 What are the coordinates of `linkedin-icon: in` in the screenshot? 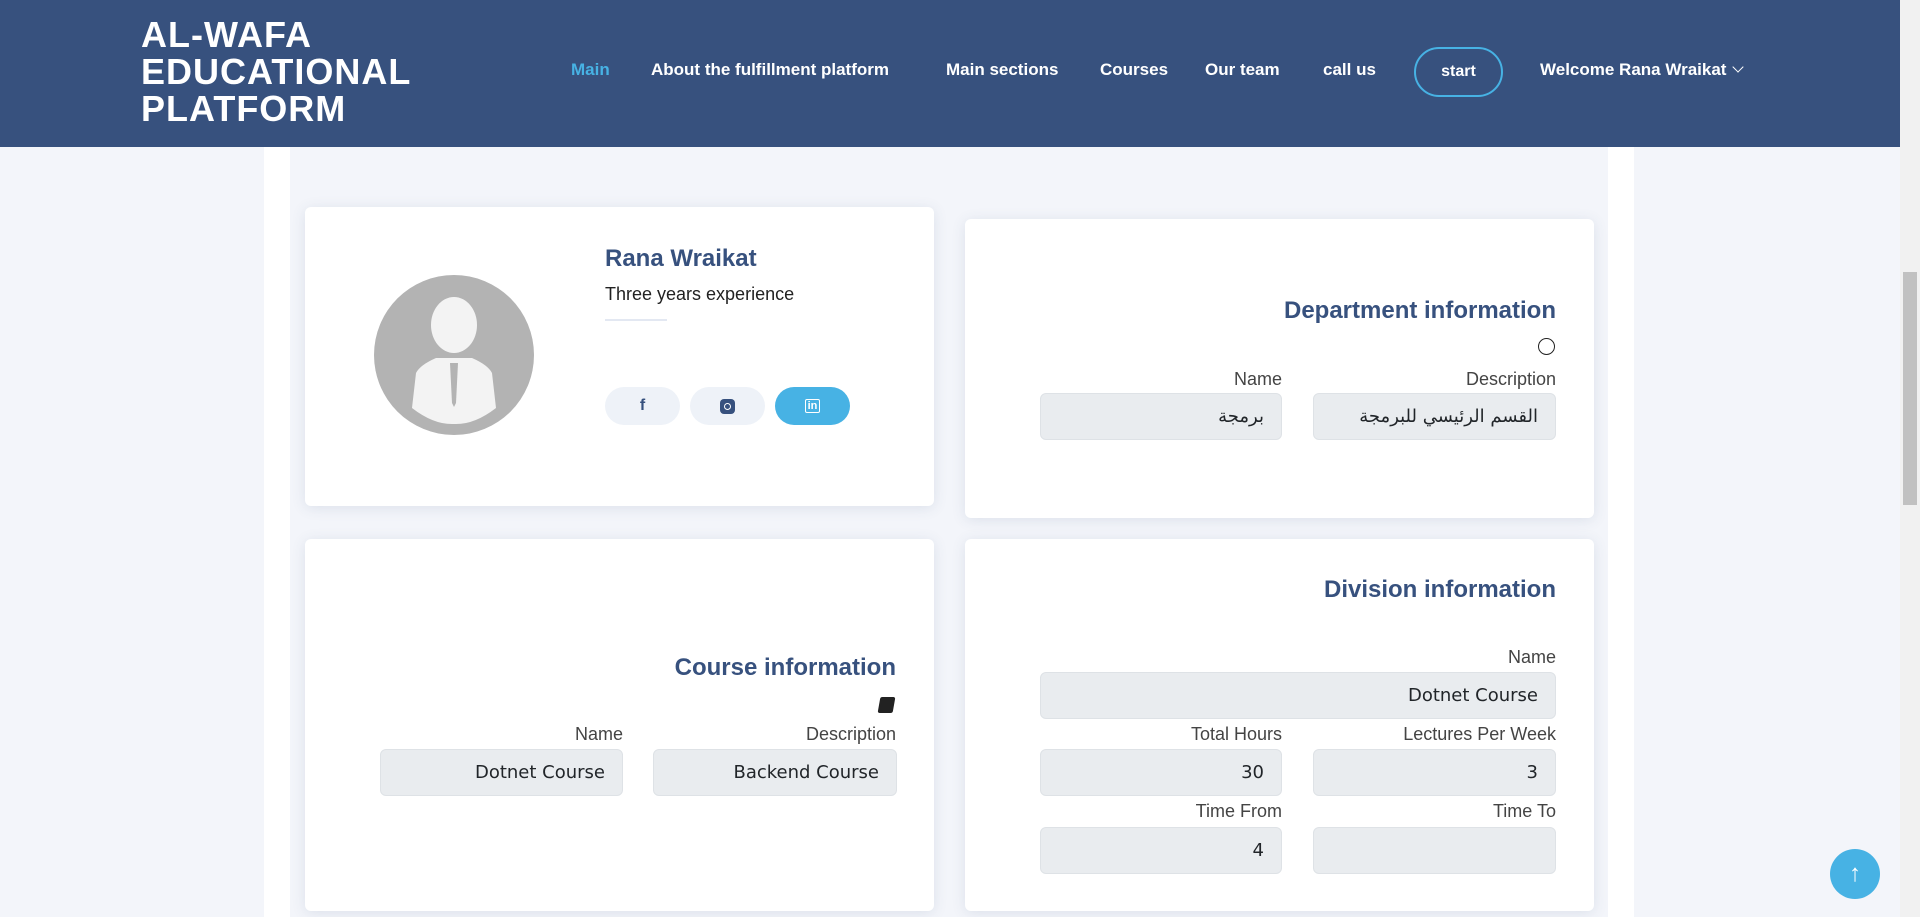 It's located at (812, 406).